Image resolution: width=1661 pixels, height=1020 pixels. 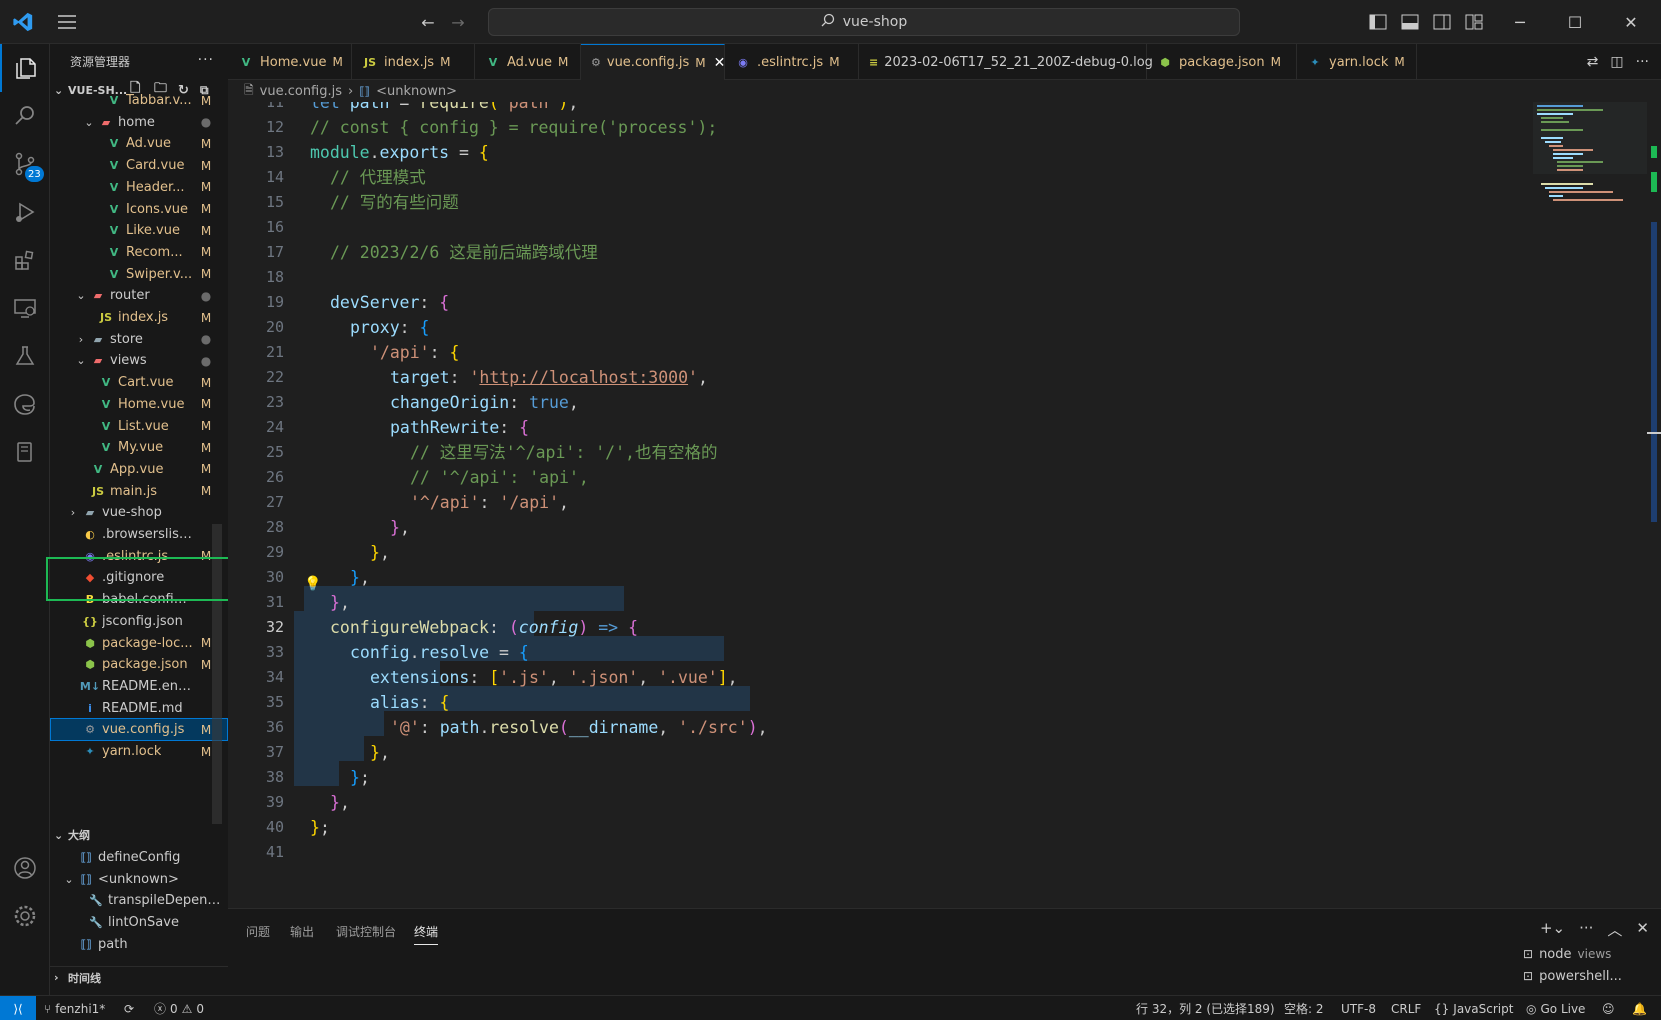 I want to click on tree-item: V Recom... M, so click(x=139, y=252).